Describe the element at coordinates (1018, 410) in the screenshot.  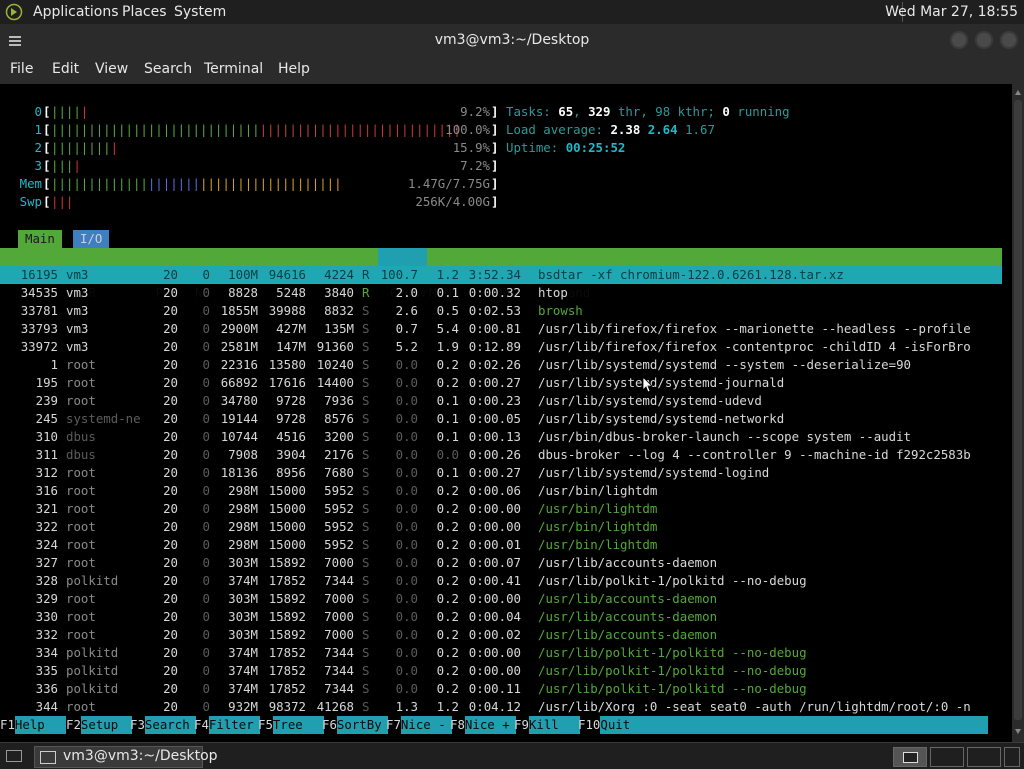
I see `scrollbar-thumb` at that location.